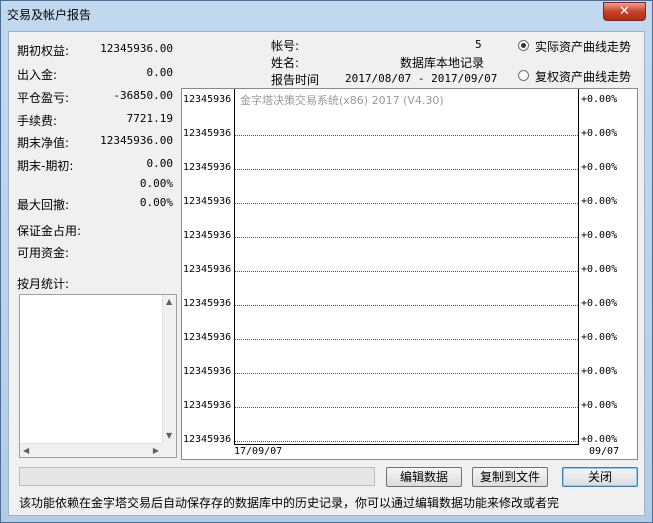  What do you see at coordinates (342, 100) in the screenshot?
I see `chart-watermark: 金字塔决策交易系统(x86) 2017 (V4.30)` at bounding box center [342, 100].